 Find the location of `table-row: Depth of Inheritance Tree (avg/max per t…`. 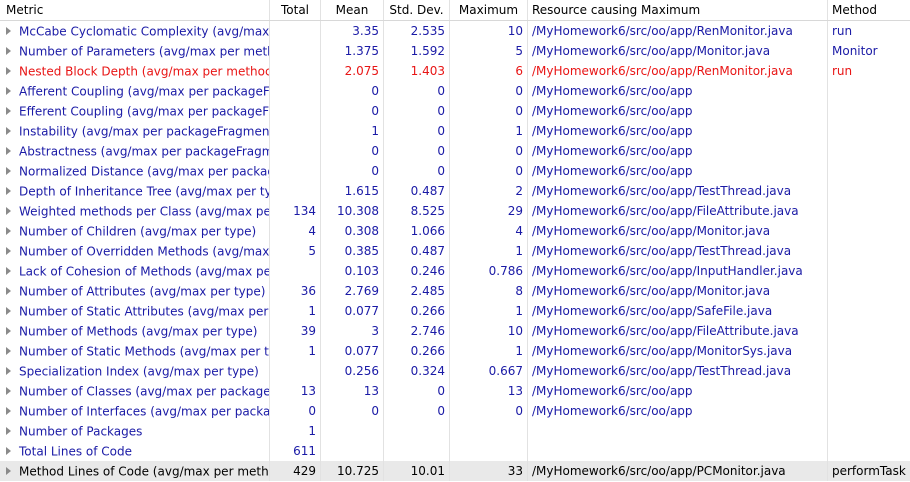

table-row: Depth of Inheritance Tree (avg/max per t… is located at coordinates (455, 191).